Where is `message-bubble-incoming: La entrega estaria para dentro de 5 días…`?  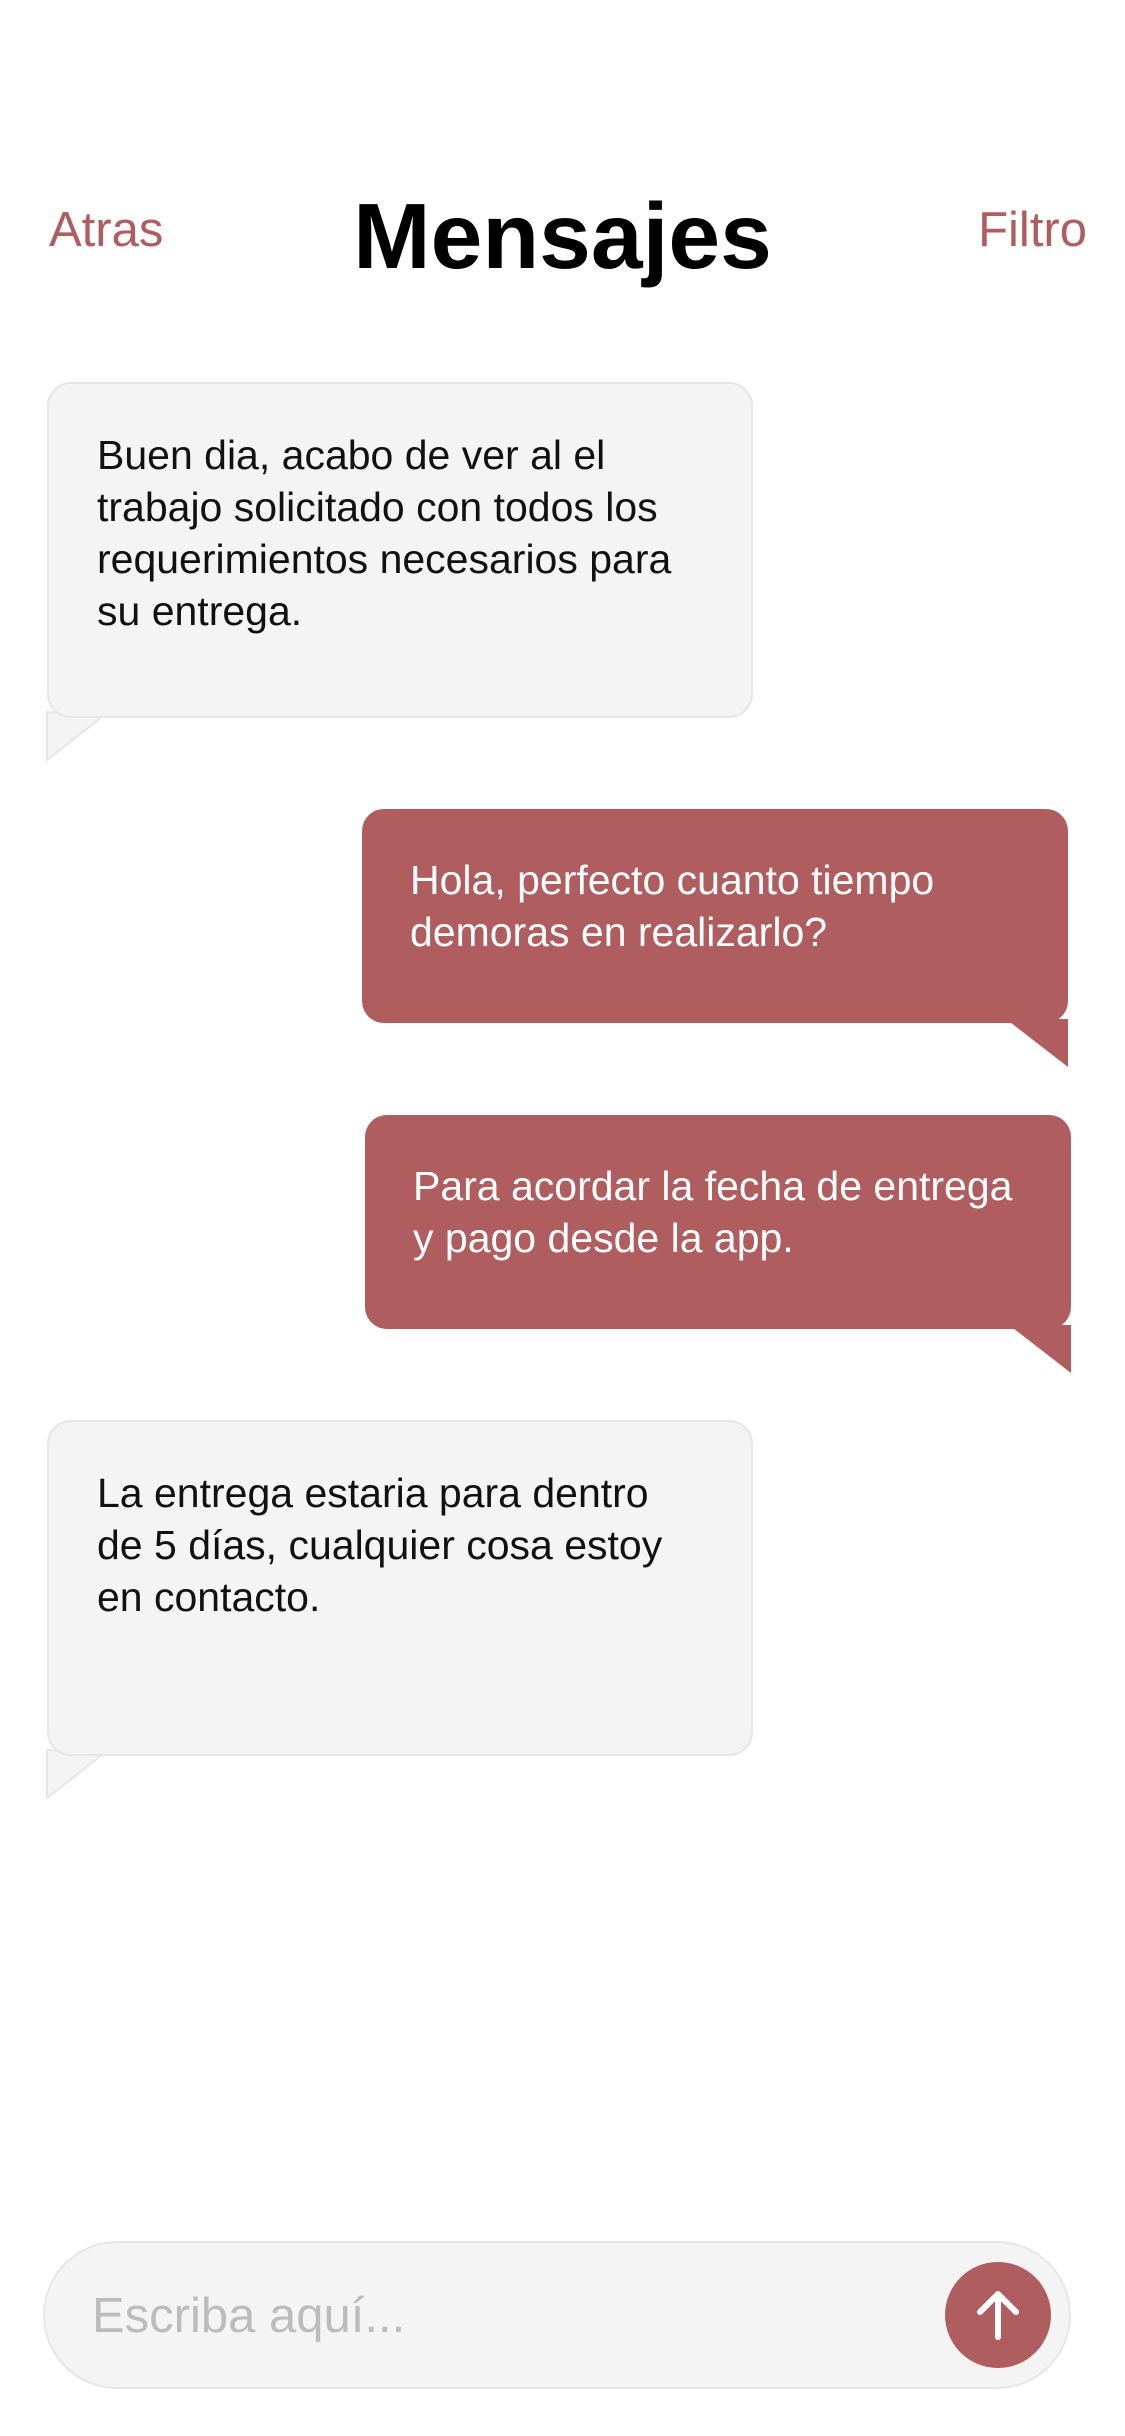
message-bubble-incoming: La entrega estaria para dentro de 5 días… is located at coordinates (399, 1610).